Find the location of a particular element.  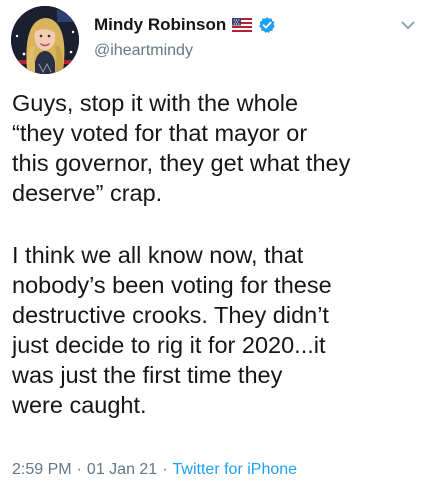

avatar-photo is located at coordinates (45, 40).